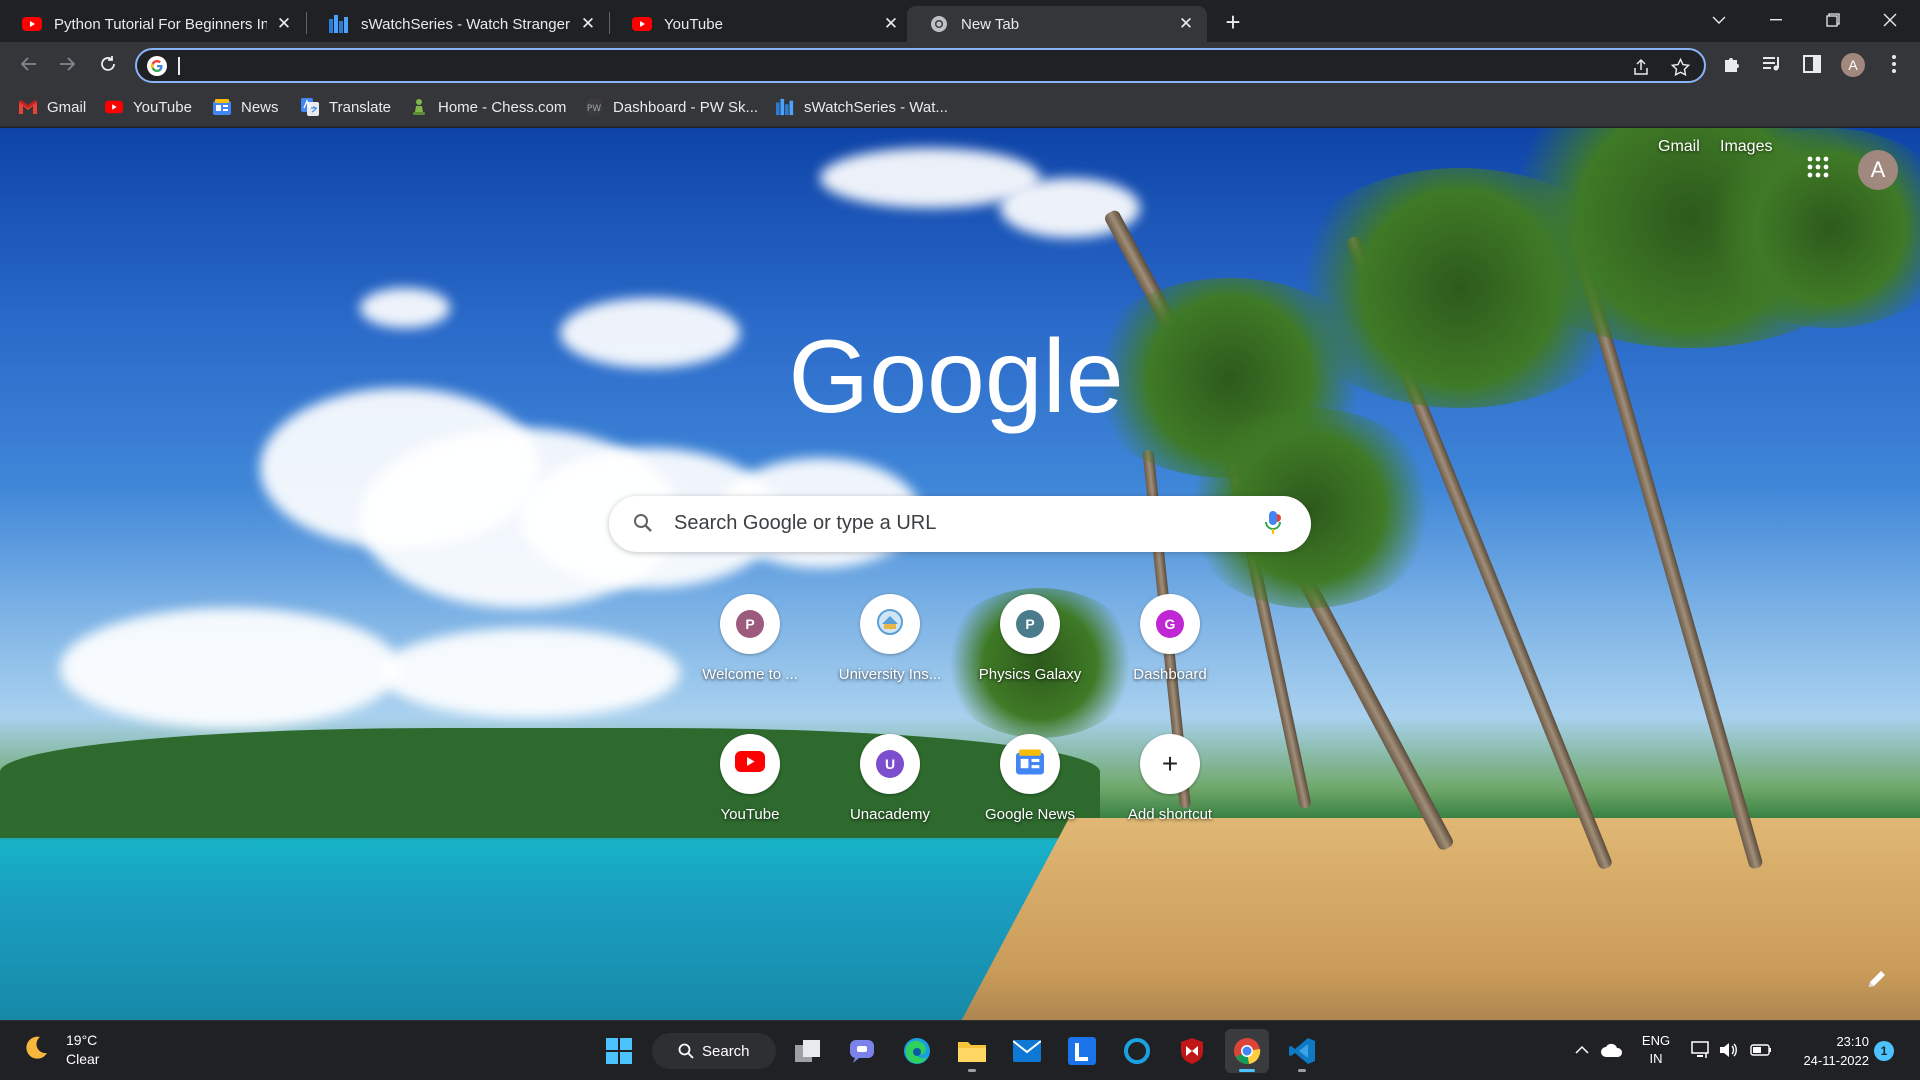 The image size is (1920, 1080). I want to click on add-shortcut-button: + Add shortcut, so click(1170, 790).